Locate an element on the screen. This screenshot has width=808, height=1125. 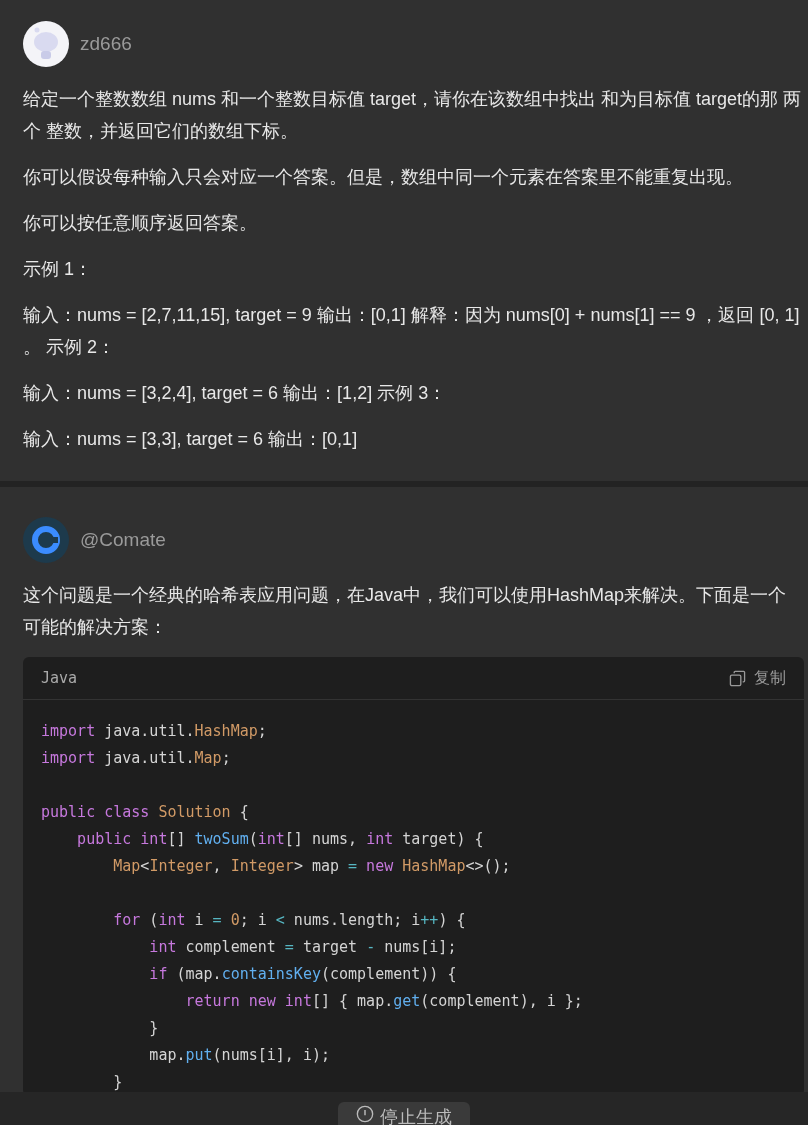
message-text: 输入：nums = [3,3], target = 6 输出：[0,1] is located at coordinates (191, 439).